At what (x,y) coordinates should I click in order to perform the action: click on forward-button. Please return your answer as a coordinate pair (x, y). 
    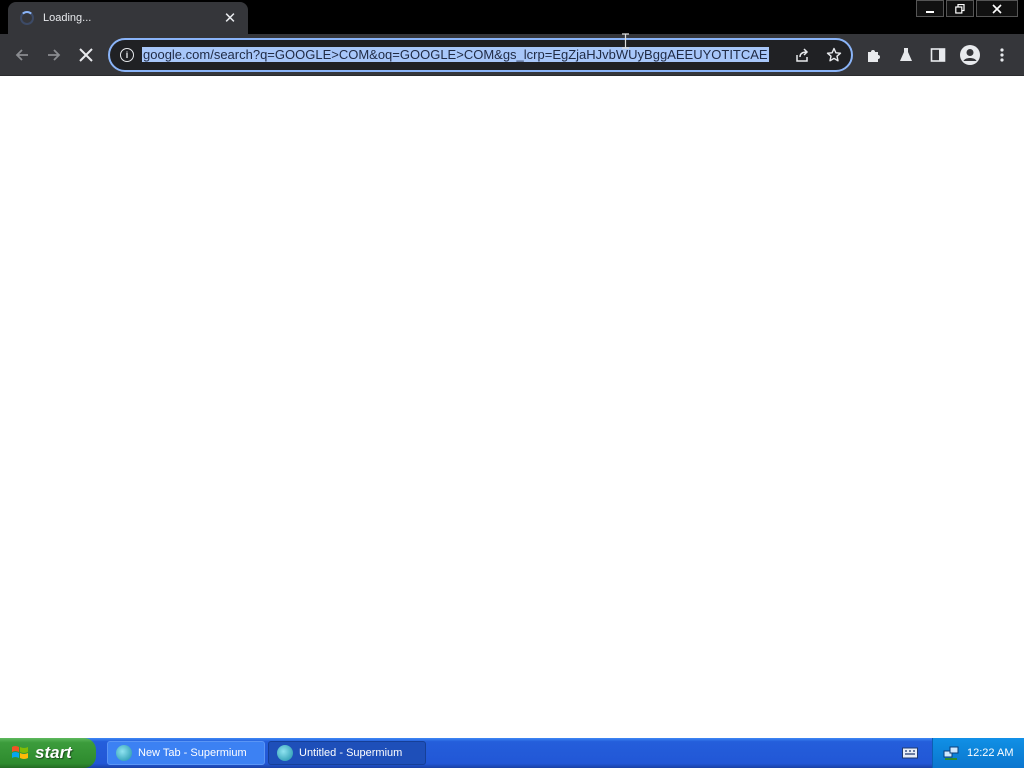
    Looking at the image, I should click on (54, 55).